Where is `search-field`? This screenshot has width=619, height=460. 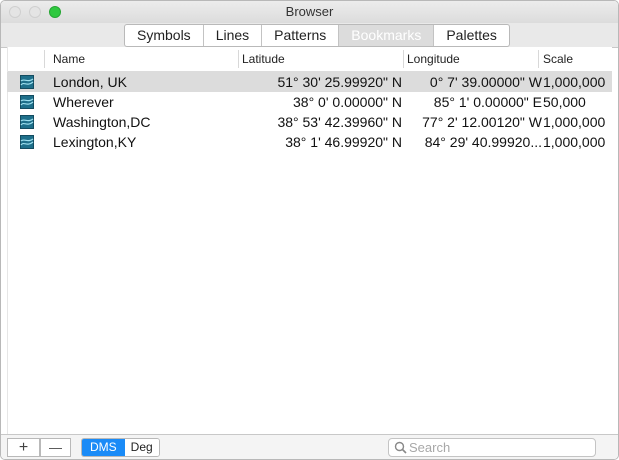
search-field is located at coordinates (492, 447).